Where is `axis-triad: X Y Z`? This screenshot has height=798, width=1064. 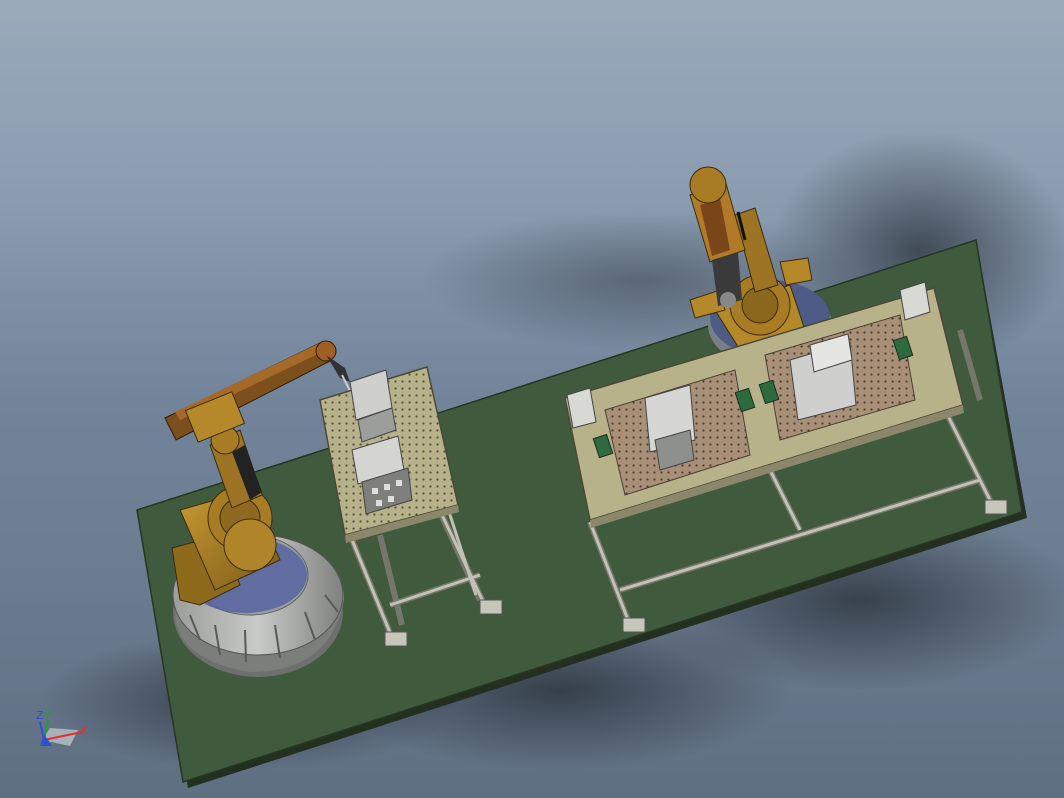
axis-triad: X Y Z is located at coordinates (65, 730).